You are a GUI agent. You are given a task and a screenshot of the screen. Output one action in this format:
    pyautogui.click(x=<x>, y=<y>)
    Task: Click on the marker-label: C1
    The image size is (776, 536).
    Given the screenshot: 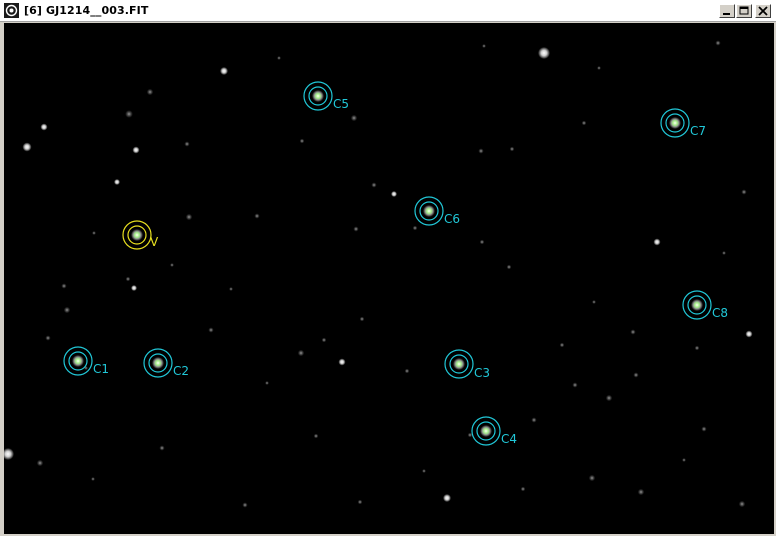 What is the action you would take?
    pyautogui.click(x=101, y=369)
    